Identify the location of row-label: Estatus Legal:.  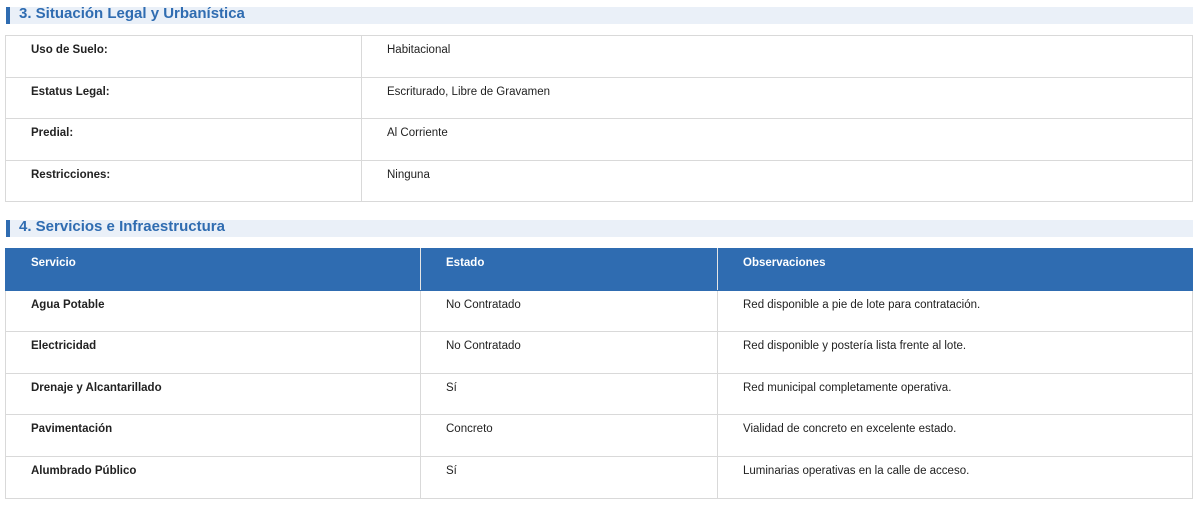
(183, 98).